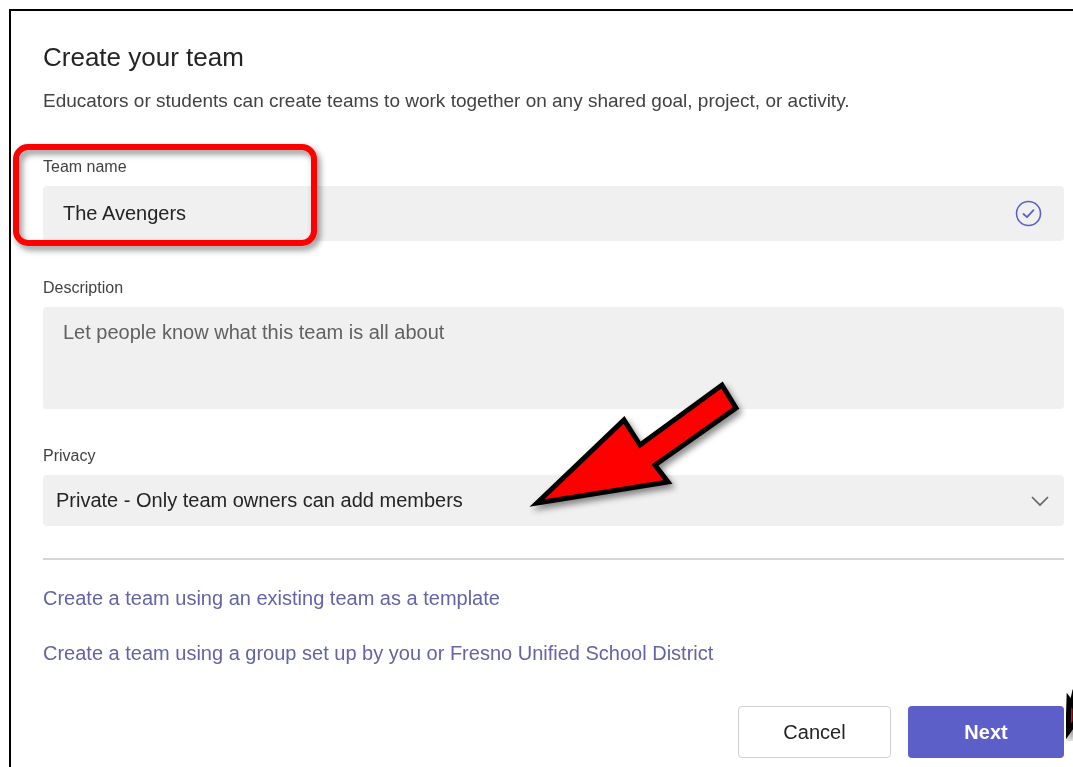 The width and height of the screenshot is (1073, 767). Describe the element at coordinates (144, 57) in the screenshot. I see `dialog-title: Create your team` at that location.